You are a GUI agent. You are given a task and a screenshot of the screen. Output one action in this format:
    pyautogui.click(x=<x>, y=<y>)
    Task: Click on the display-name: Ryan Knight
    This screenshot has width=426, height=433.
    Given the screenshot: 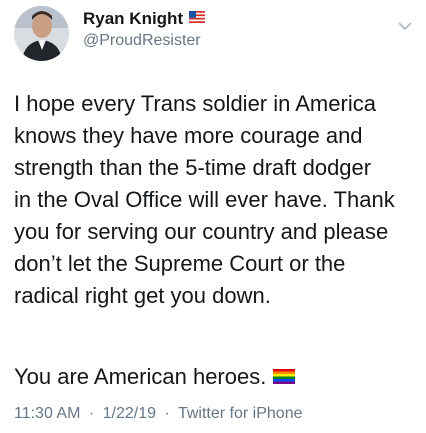 What is the action you would take?
    pyautogui.click(x=133, y=19)
    